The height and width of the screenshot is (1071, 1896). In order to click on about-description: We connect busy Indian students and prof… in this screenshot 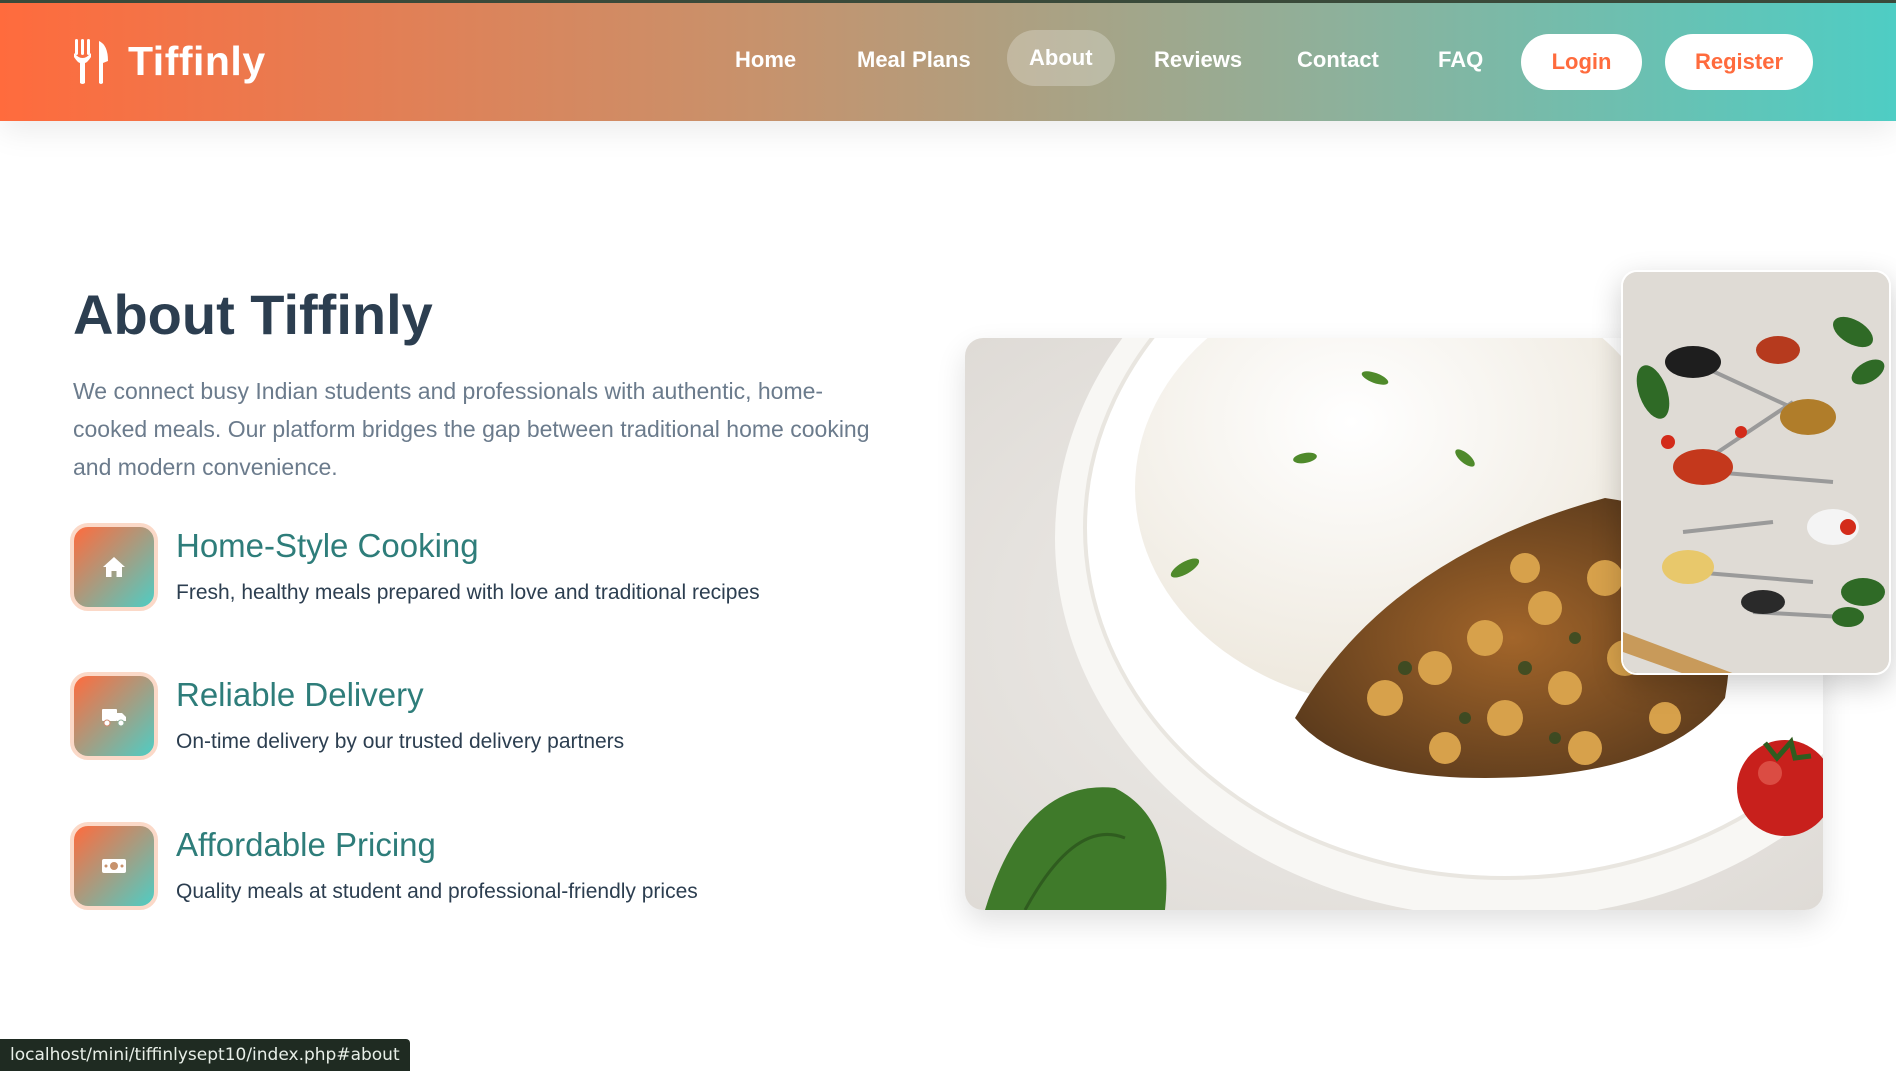, I will do `click(471, 429)`.